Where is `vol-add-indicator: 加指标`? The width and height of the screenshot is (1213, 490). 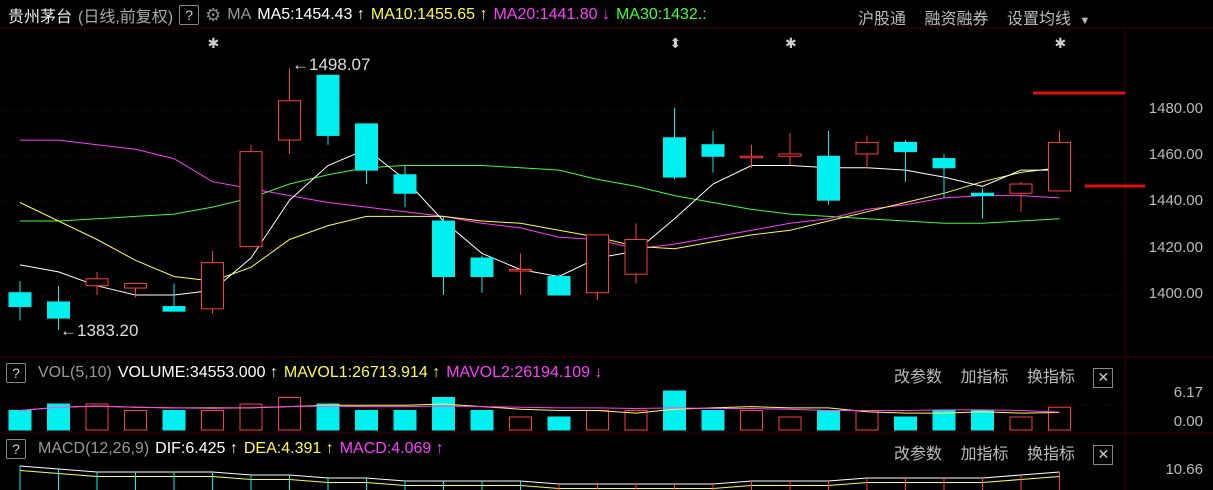
vol-add-indicator: 加指标 is located at coordinates (984, 377).